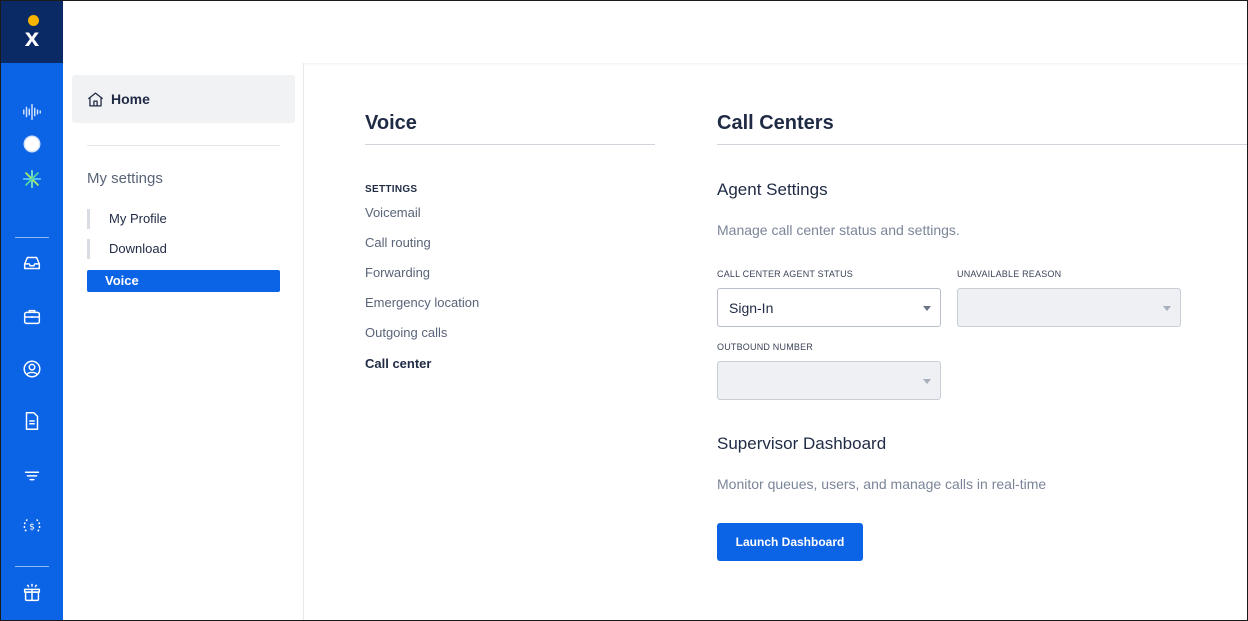  I want to click on gift-icon, so click(32, 593).